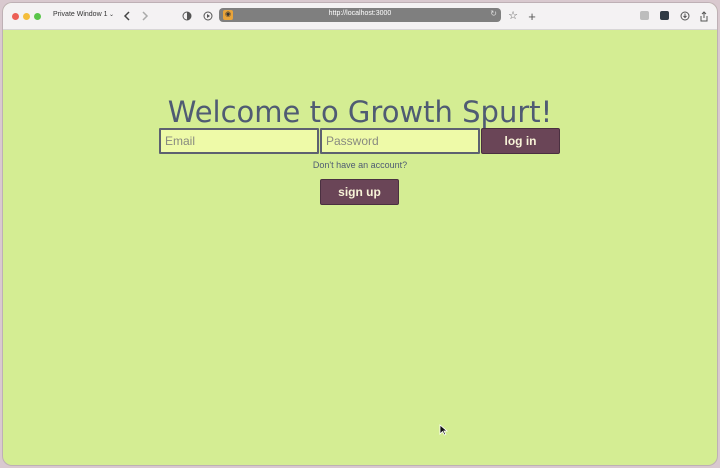  What do you see at coordinates (685, 16) in the screenshot?
I see `download-icon` at bounding box center [685, 16].